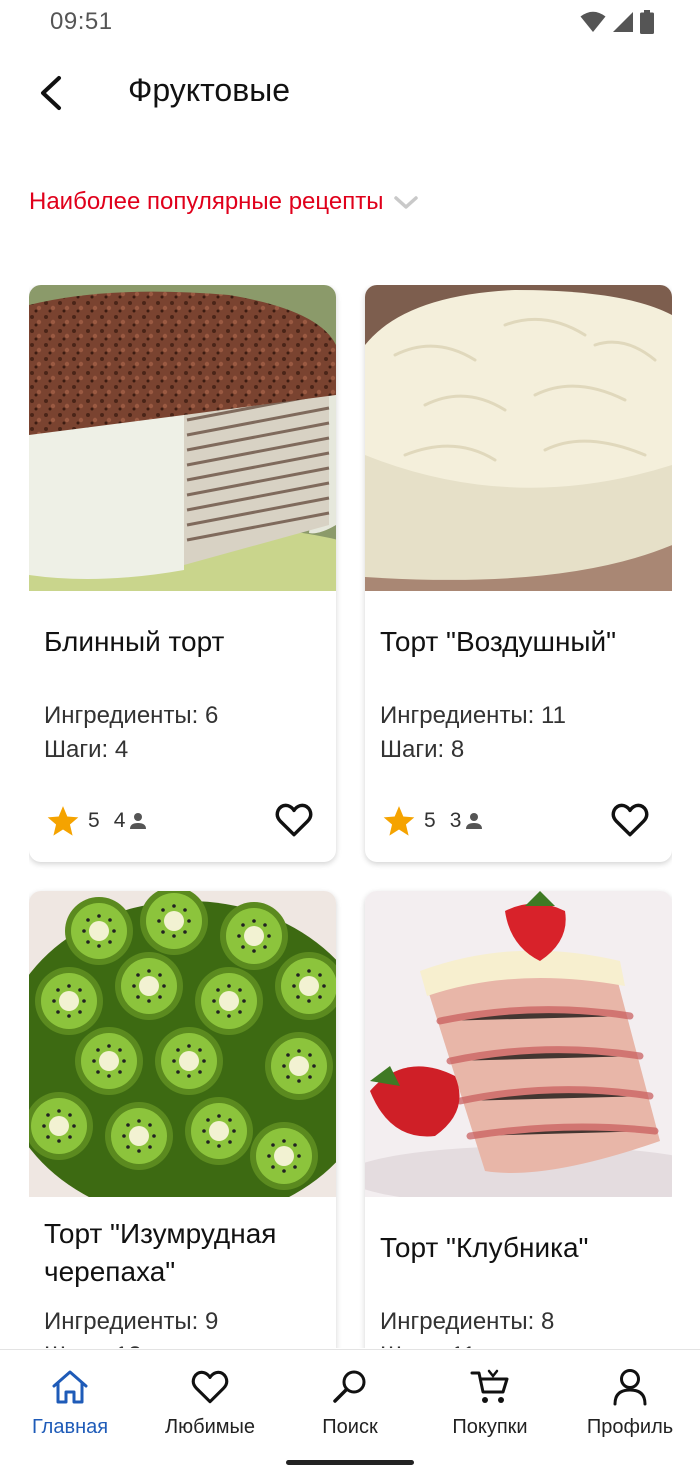 The width and height of the screenshot is (700, 1478). Describe the element at coordinates (455, 820) in the screenshot. I see `votes-count: 3` at that location.